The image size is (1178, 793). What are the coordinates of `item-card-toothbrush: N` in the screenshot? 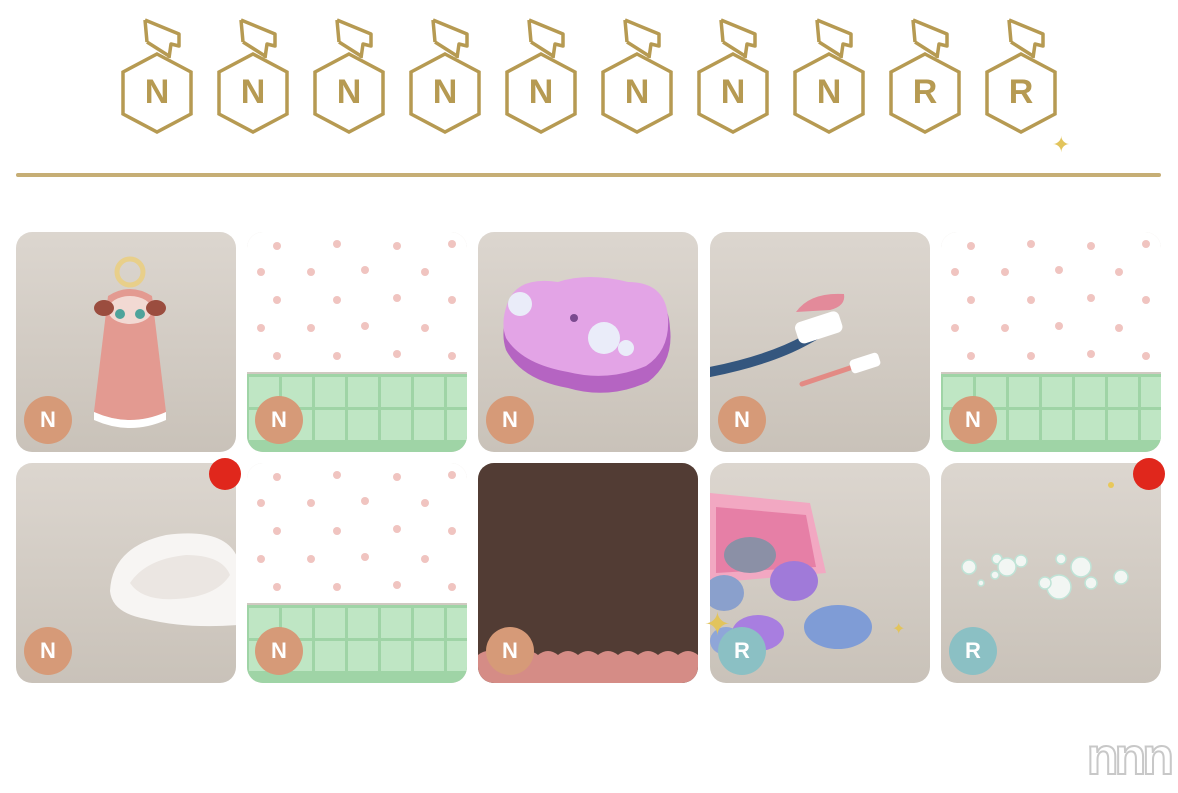 It's located at (820, 342).